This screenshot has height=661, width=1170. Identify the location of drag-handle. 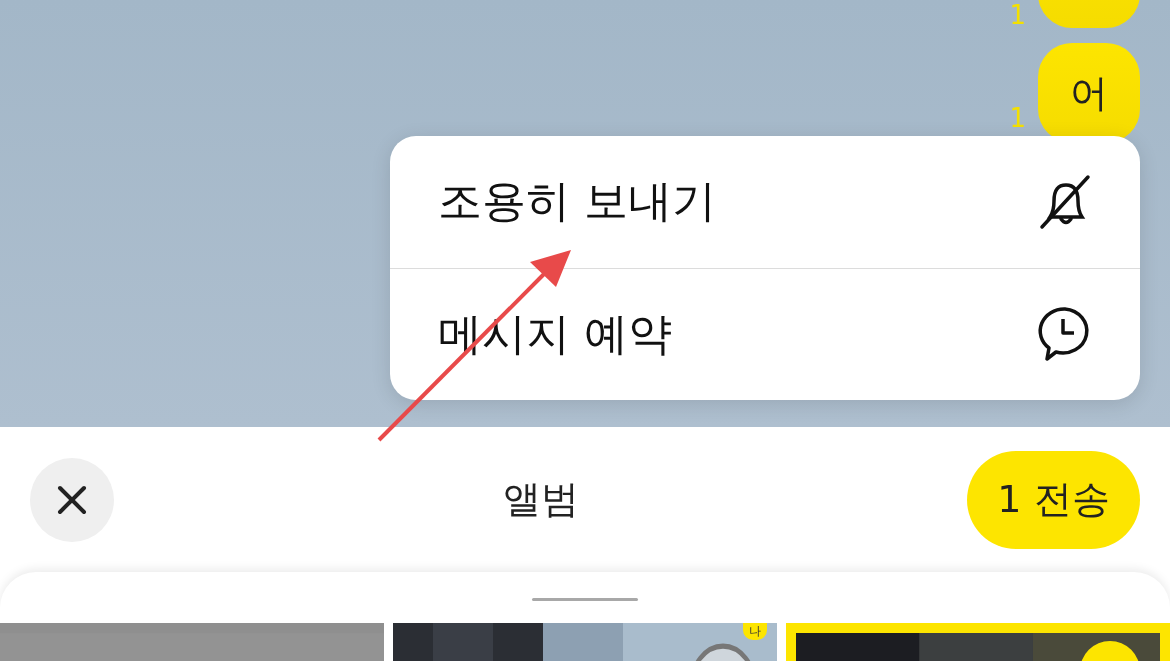
(585, 599).